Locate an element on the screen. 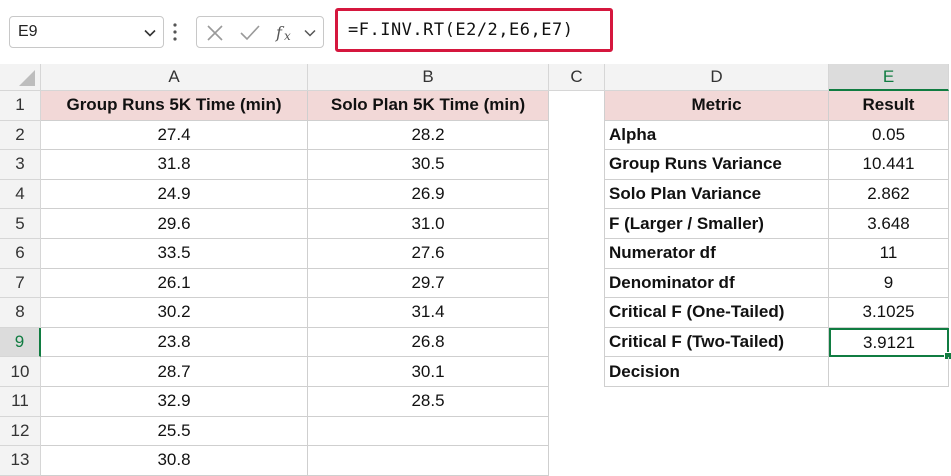 The image size is (951, 476). cell-e9: 3.9121 is located at coordinates (889, 342).